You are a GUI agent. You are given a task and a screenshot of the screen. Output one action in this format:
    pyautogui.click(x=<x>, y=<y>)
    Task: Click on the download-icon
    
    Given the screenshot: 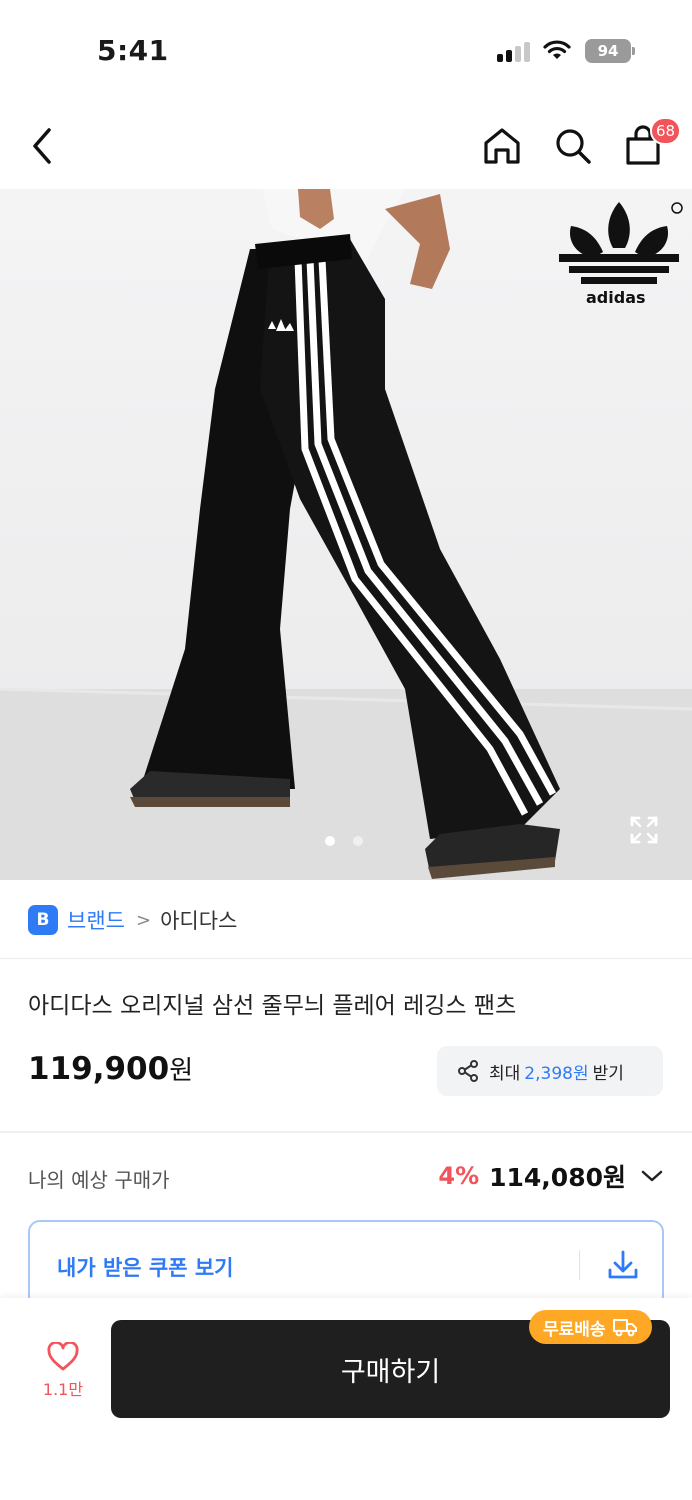 What is the action you would take?
    pyautogui.click(x=623, y=1265)
    